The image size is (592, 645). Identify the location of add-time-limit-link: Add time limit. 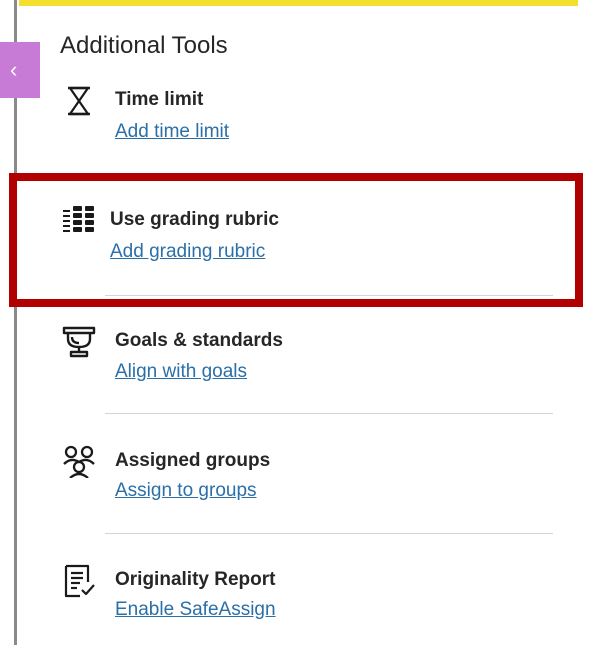
(172, 132).